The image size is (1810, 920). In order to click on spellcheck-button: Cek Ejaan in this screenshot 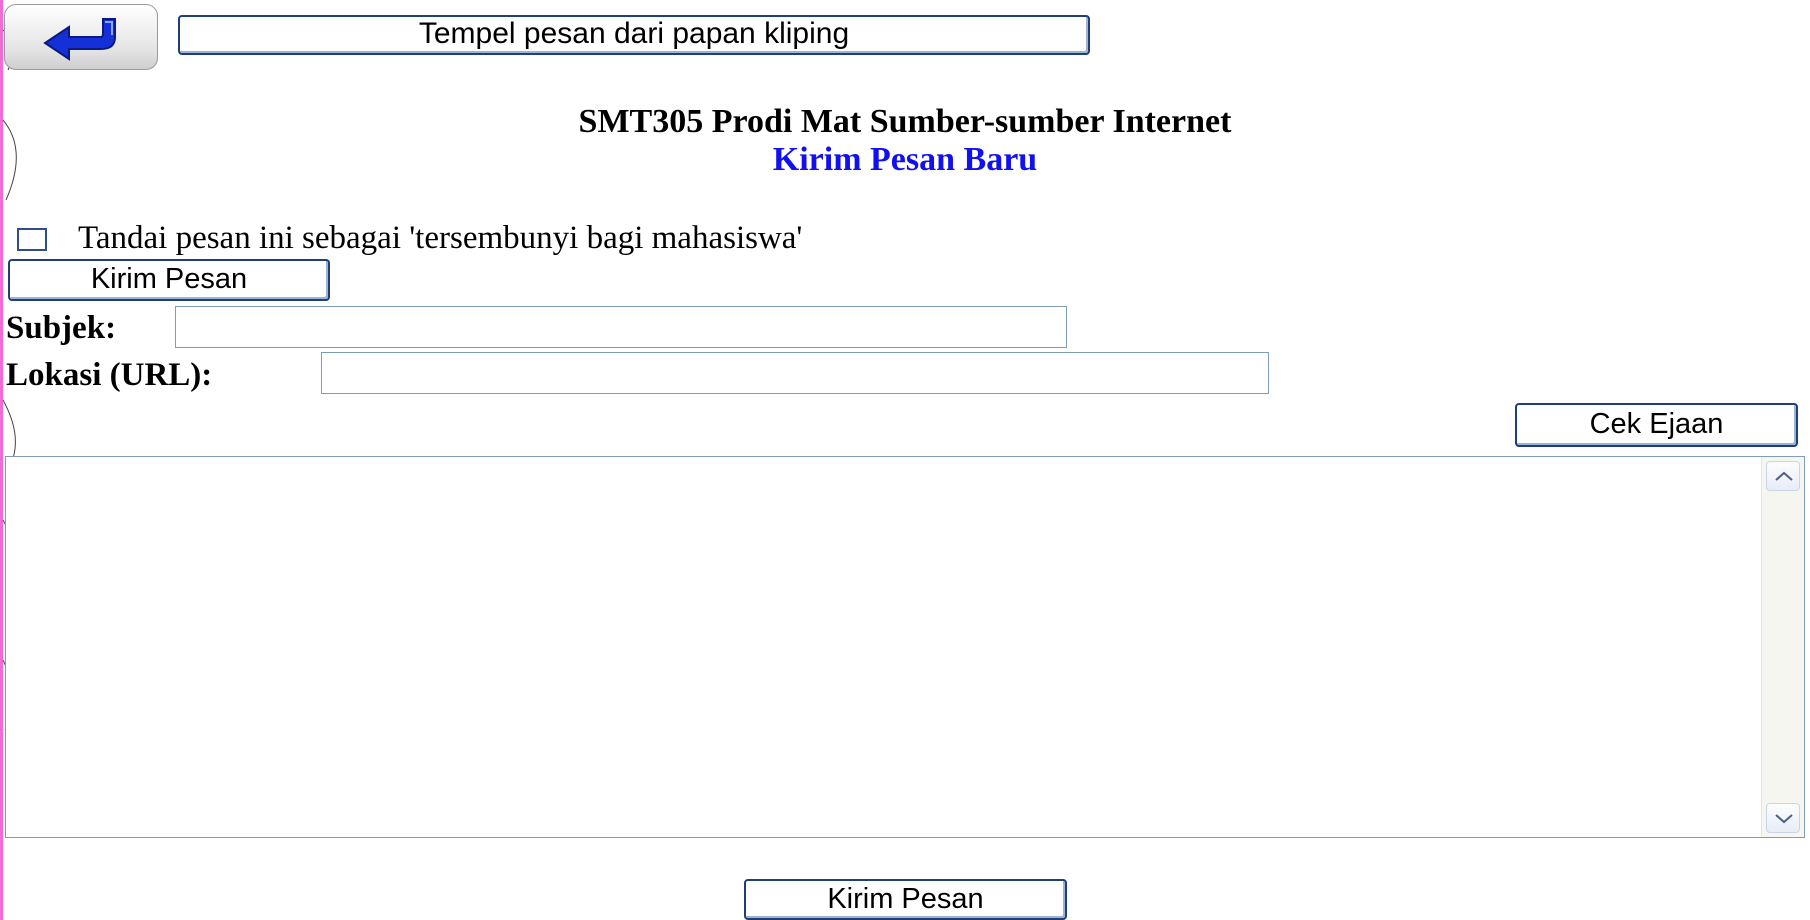, I will do `click(1656, 425)`.